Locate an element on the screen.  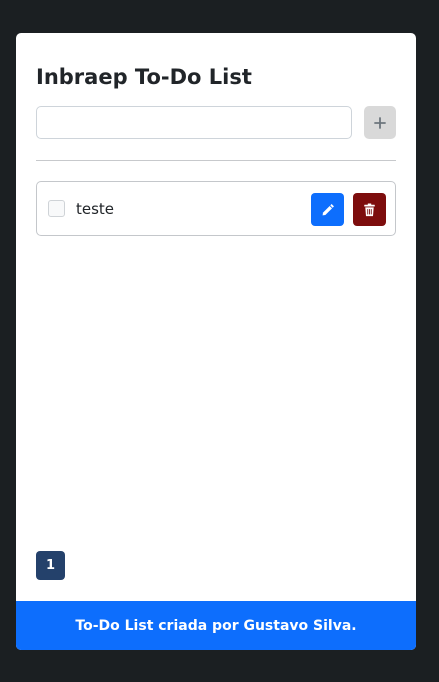
task-text: teste is located at coordinates (95, 209).